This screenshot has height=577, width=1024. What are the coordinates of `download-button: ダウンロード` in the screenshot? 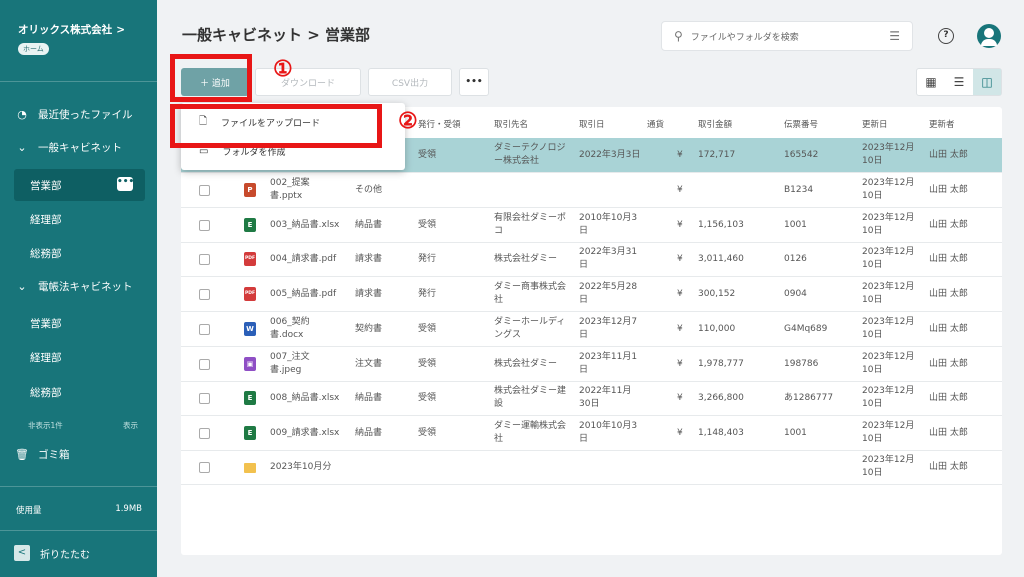 It's located at (308, 82).